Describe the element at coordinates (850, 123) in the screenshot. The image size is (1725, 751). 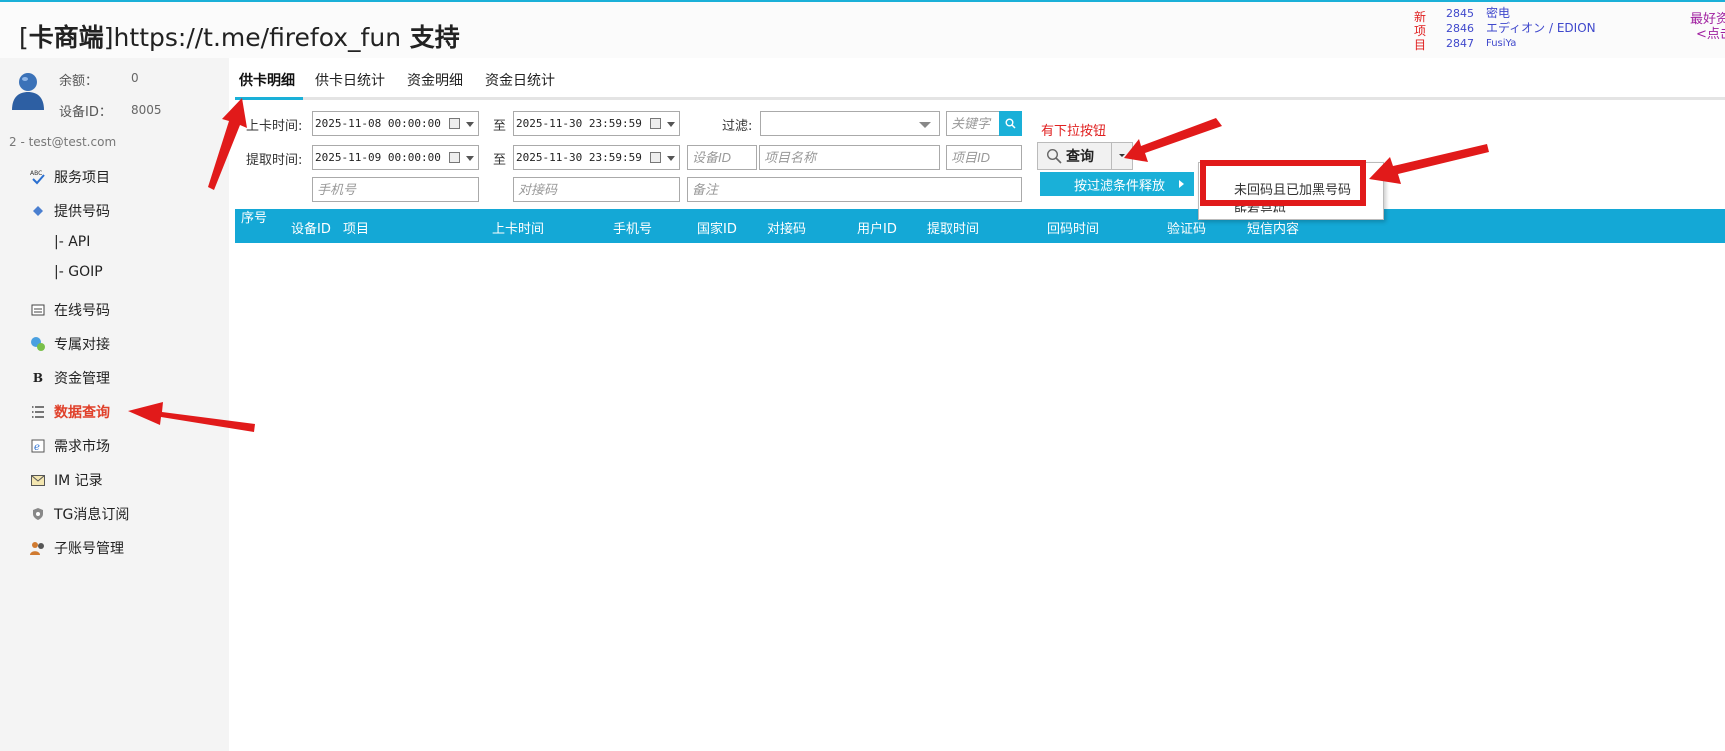
I see `filter-select` at that location.